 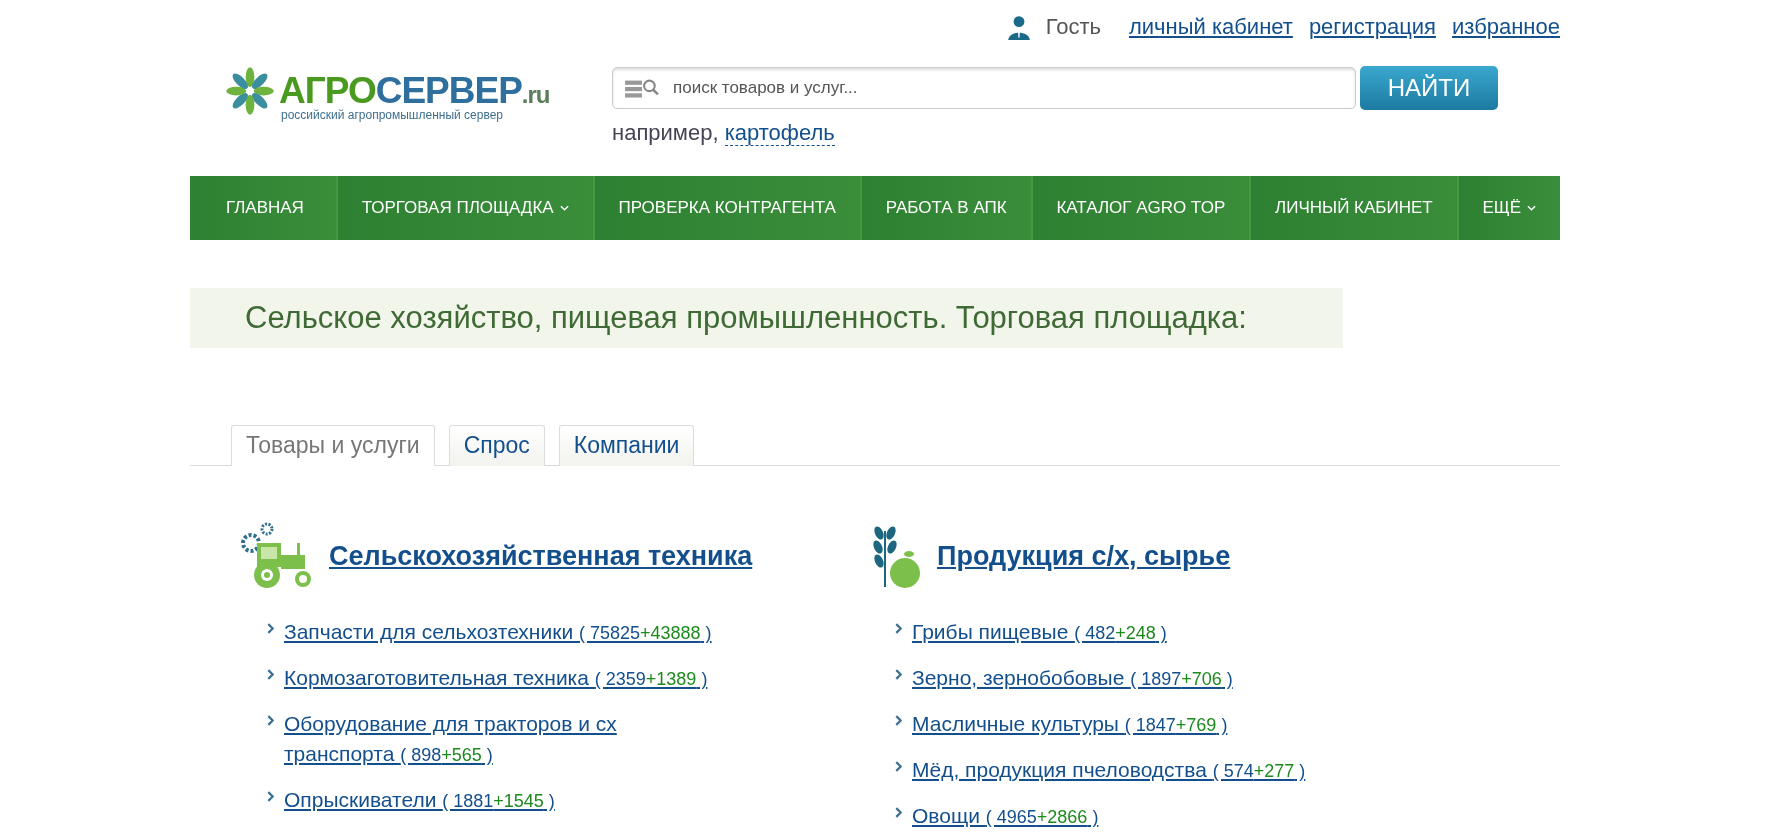 I want to click on nav-item: ПРОВЕРКА КОНТРАГЕНТА, so click(x=727, y=208).